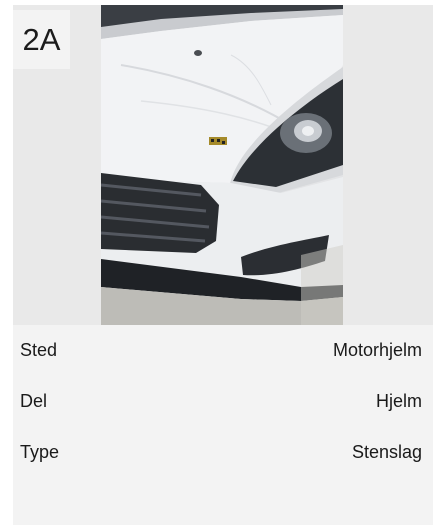  I want to click on detail-value-del: Hjelm, so click(398, 400).